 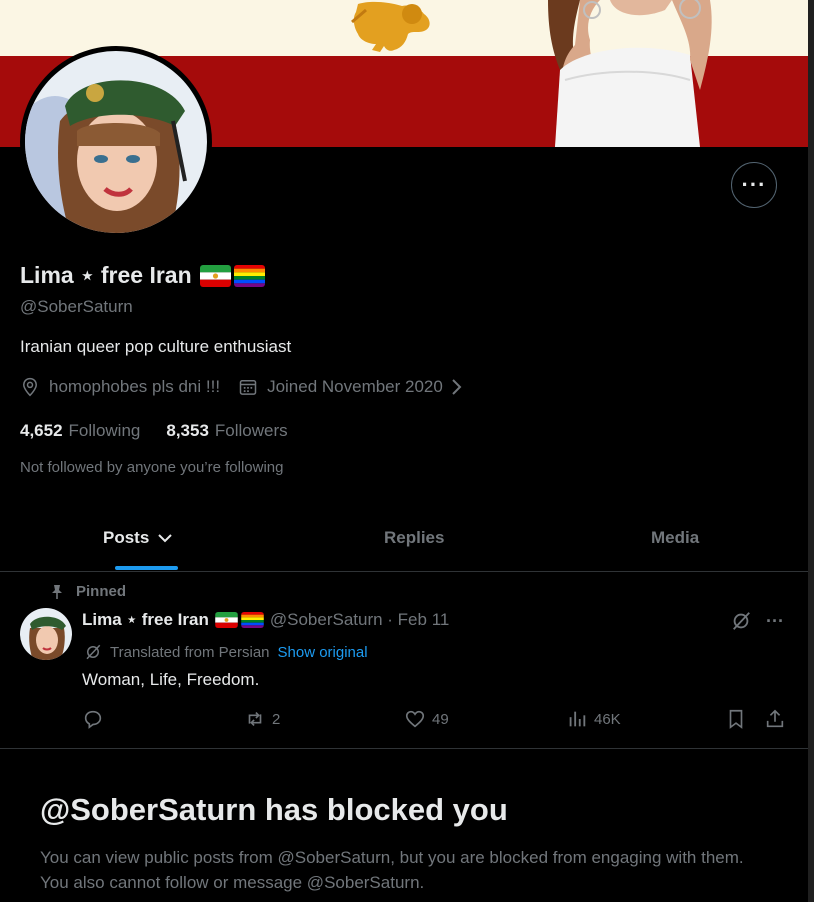 I want to click on post-avatar, so click(x=46, y=634).